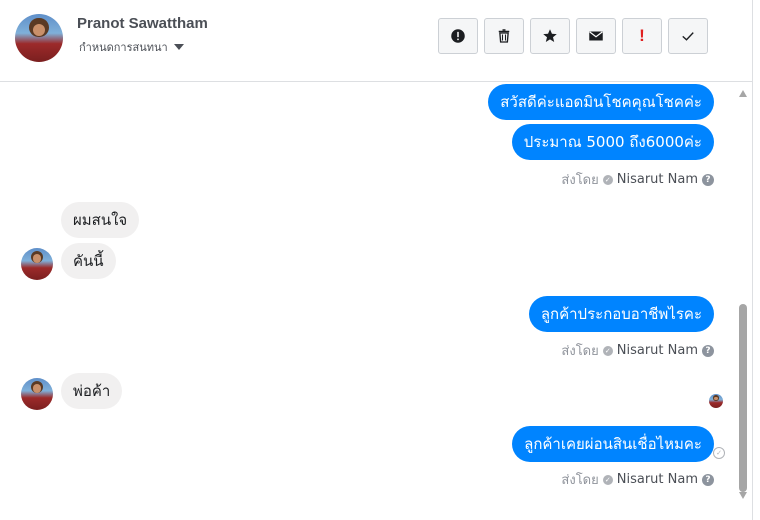 Image resolution: width=760 pixels, height=520 pixels. I want to click on follow-up-button: !, so click(642, 36).